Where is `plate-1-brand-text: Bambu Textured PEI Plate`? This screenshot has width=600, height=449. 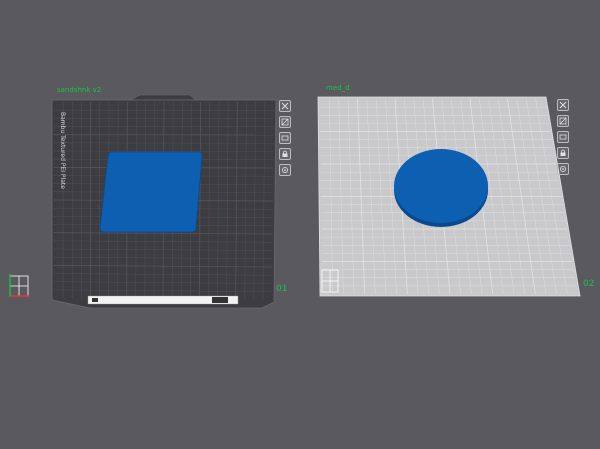 plate-1-brand-text: Bambu Textured PEI Plate is located at coordinates (62, 150).